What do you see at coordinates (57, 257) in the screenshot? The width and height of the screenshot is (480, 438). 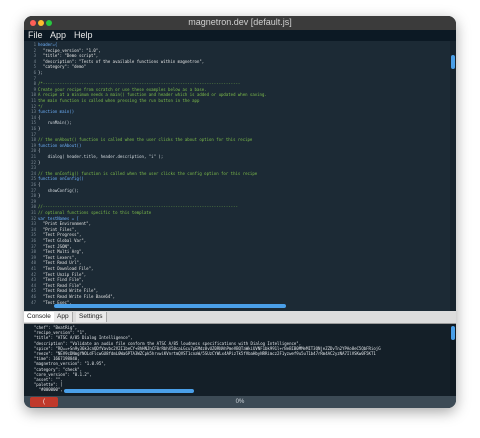 I see `code-text: "Test Lexers",` at bounding box center [57, 257].